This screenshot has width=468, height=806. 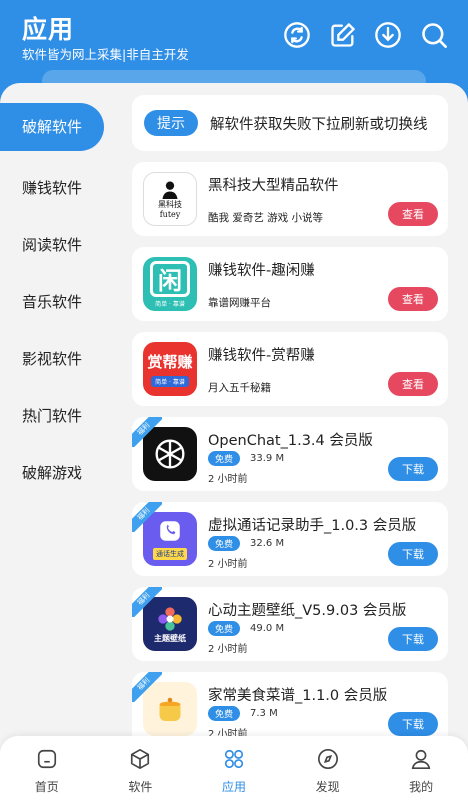 What do you see at coordinates (290, 454) in the screenshot?
I see `list-item: 福利 OpenChat_1.3.4 会员版 免费 33.9 M 2 小时前 下载` at bounding box center [290, 454].